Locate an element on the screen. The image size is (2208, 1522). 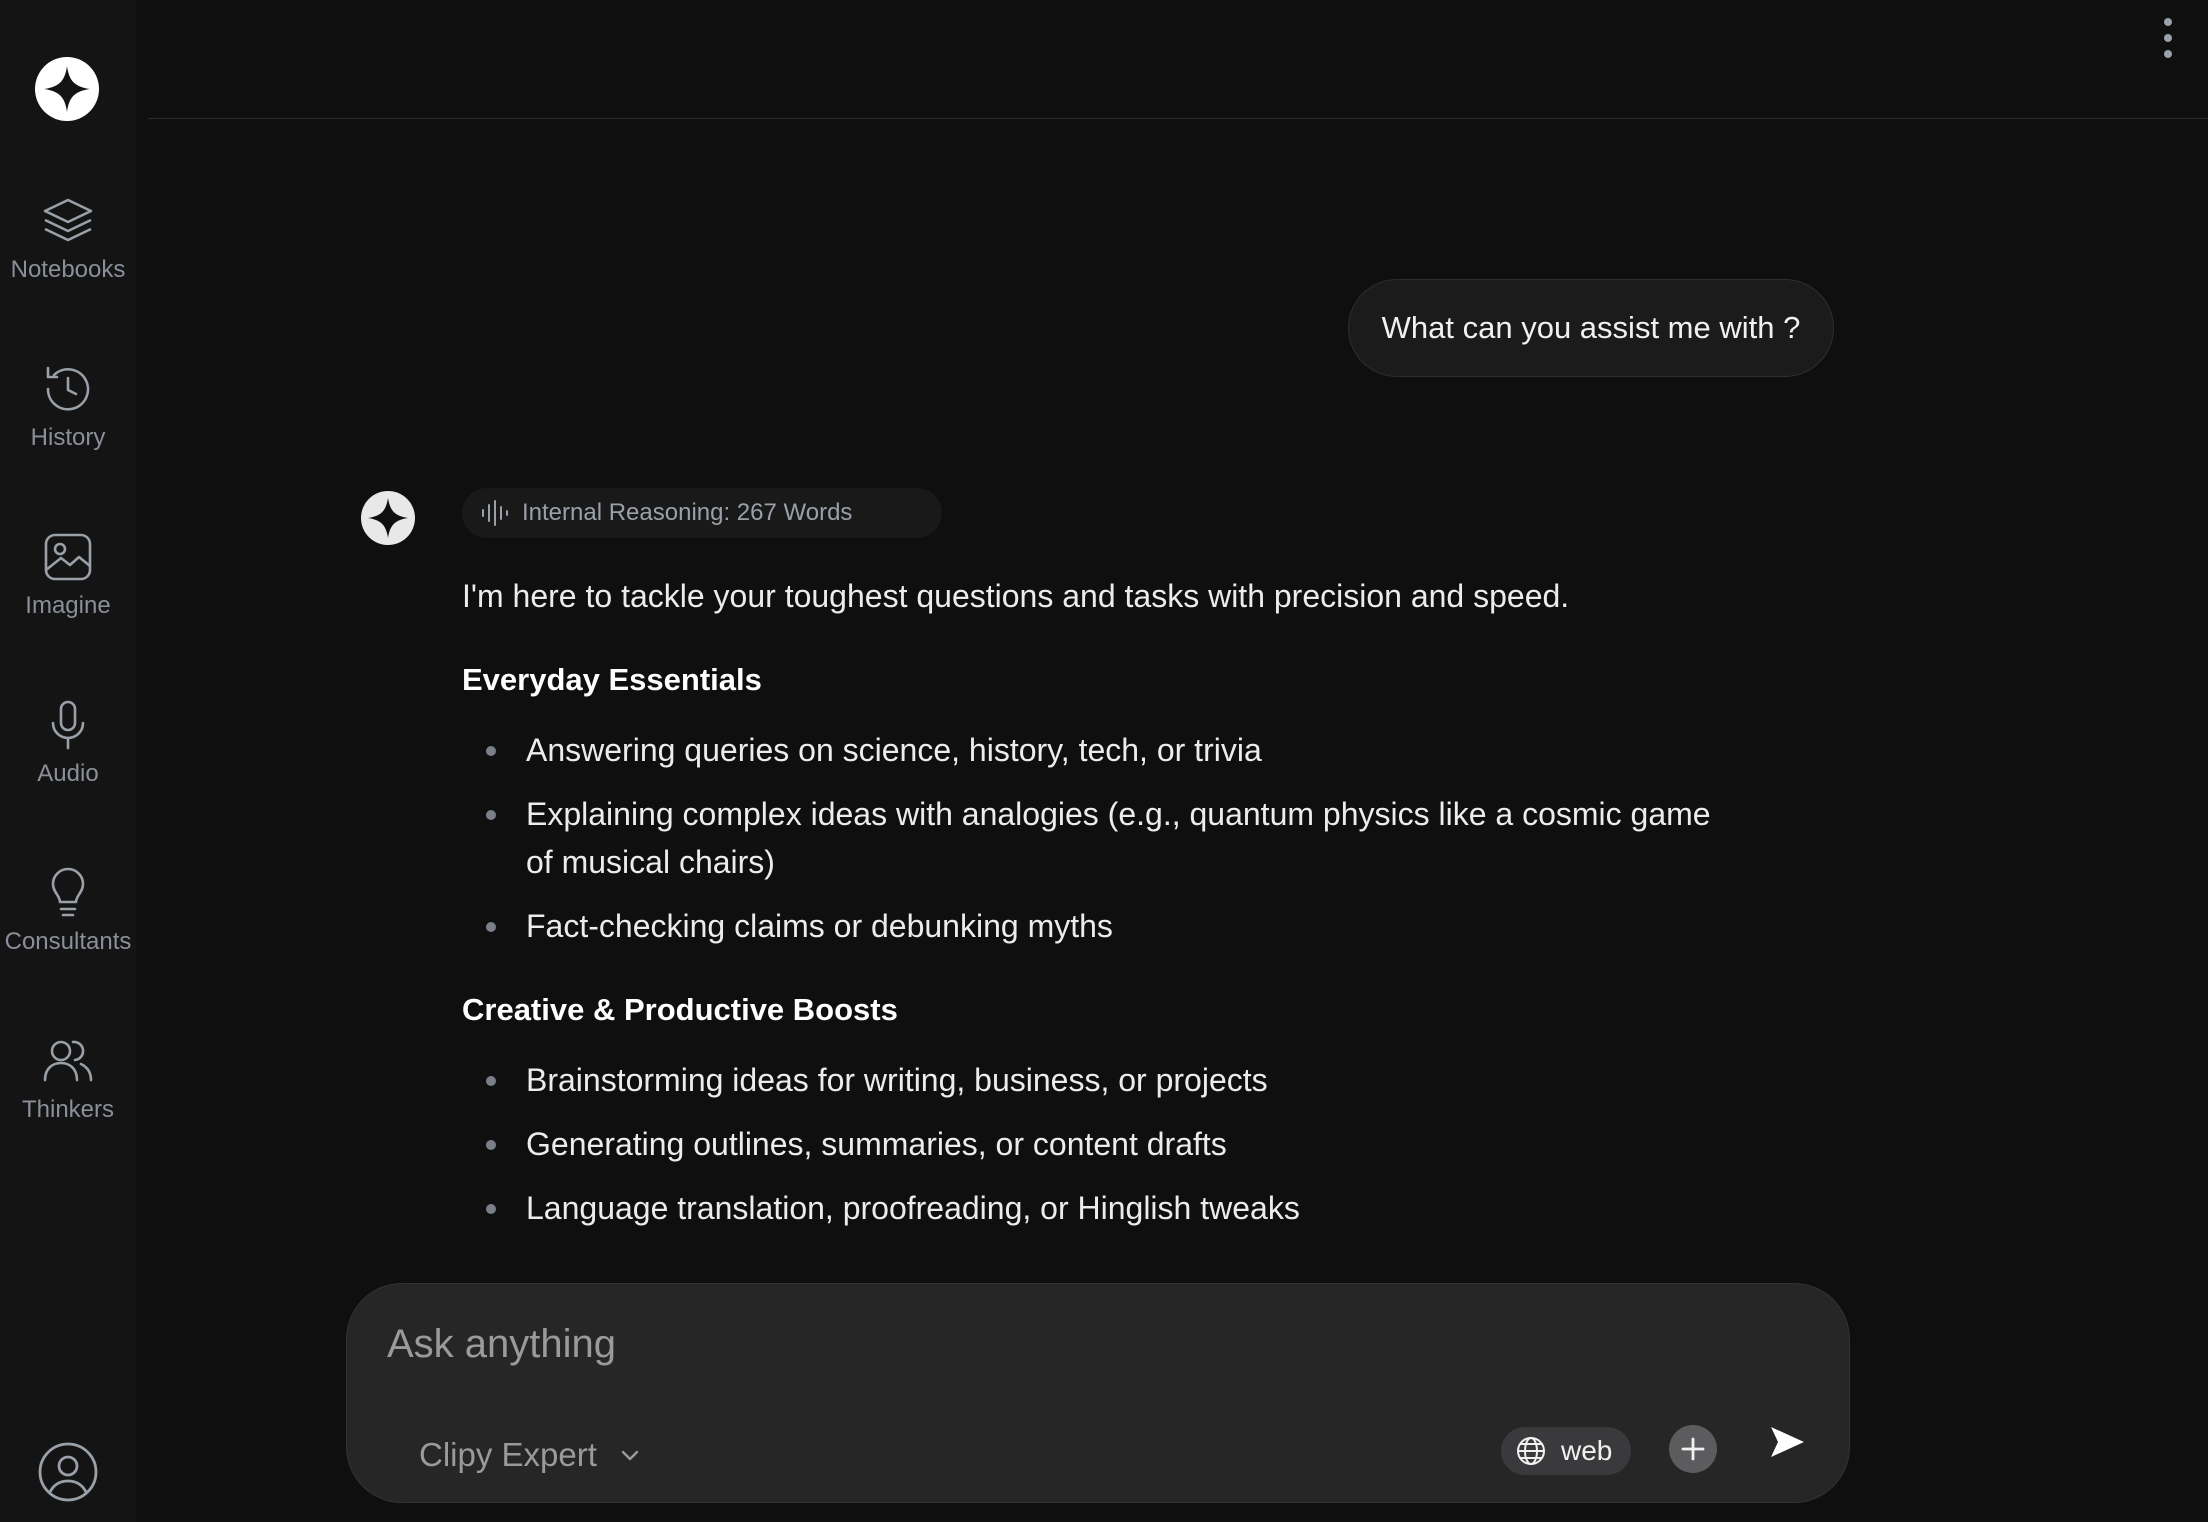
sidebar-item-label: Notebooks is located at coordinates (68, 269).